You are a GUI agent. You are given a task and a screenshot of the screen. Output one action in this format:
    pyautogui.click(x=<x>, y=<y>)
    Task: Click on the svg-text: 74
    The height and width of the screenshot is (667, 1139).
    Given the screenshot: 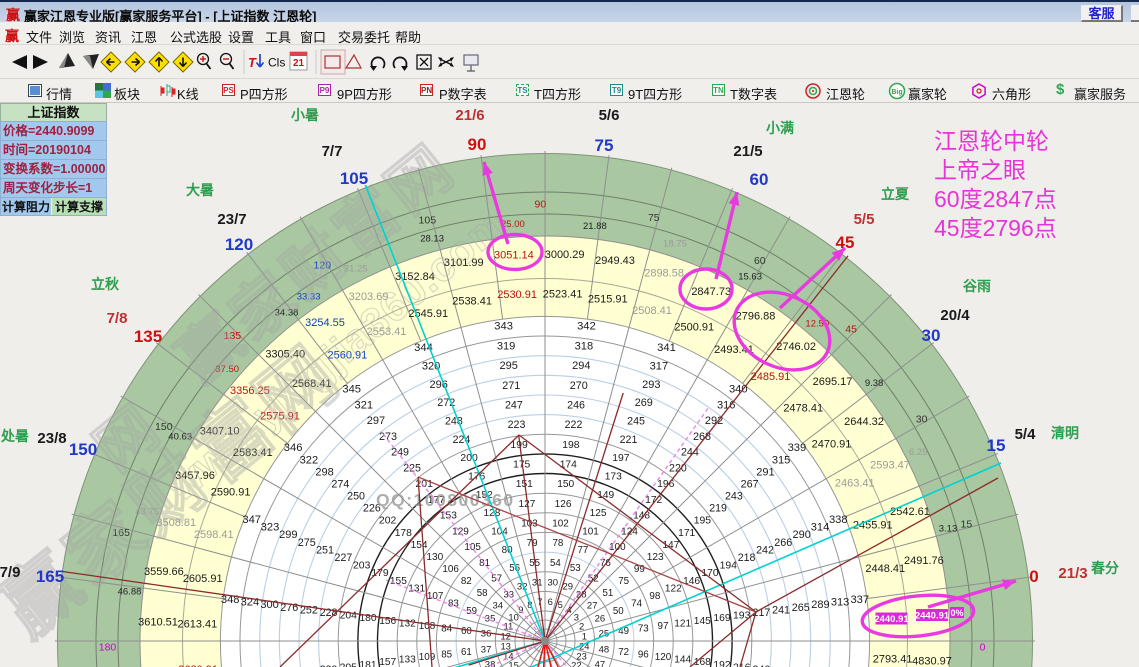 What is the action you would take?
    pyautogui.click(x=636, y=604)
    